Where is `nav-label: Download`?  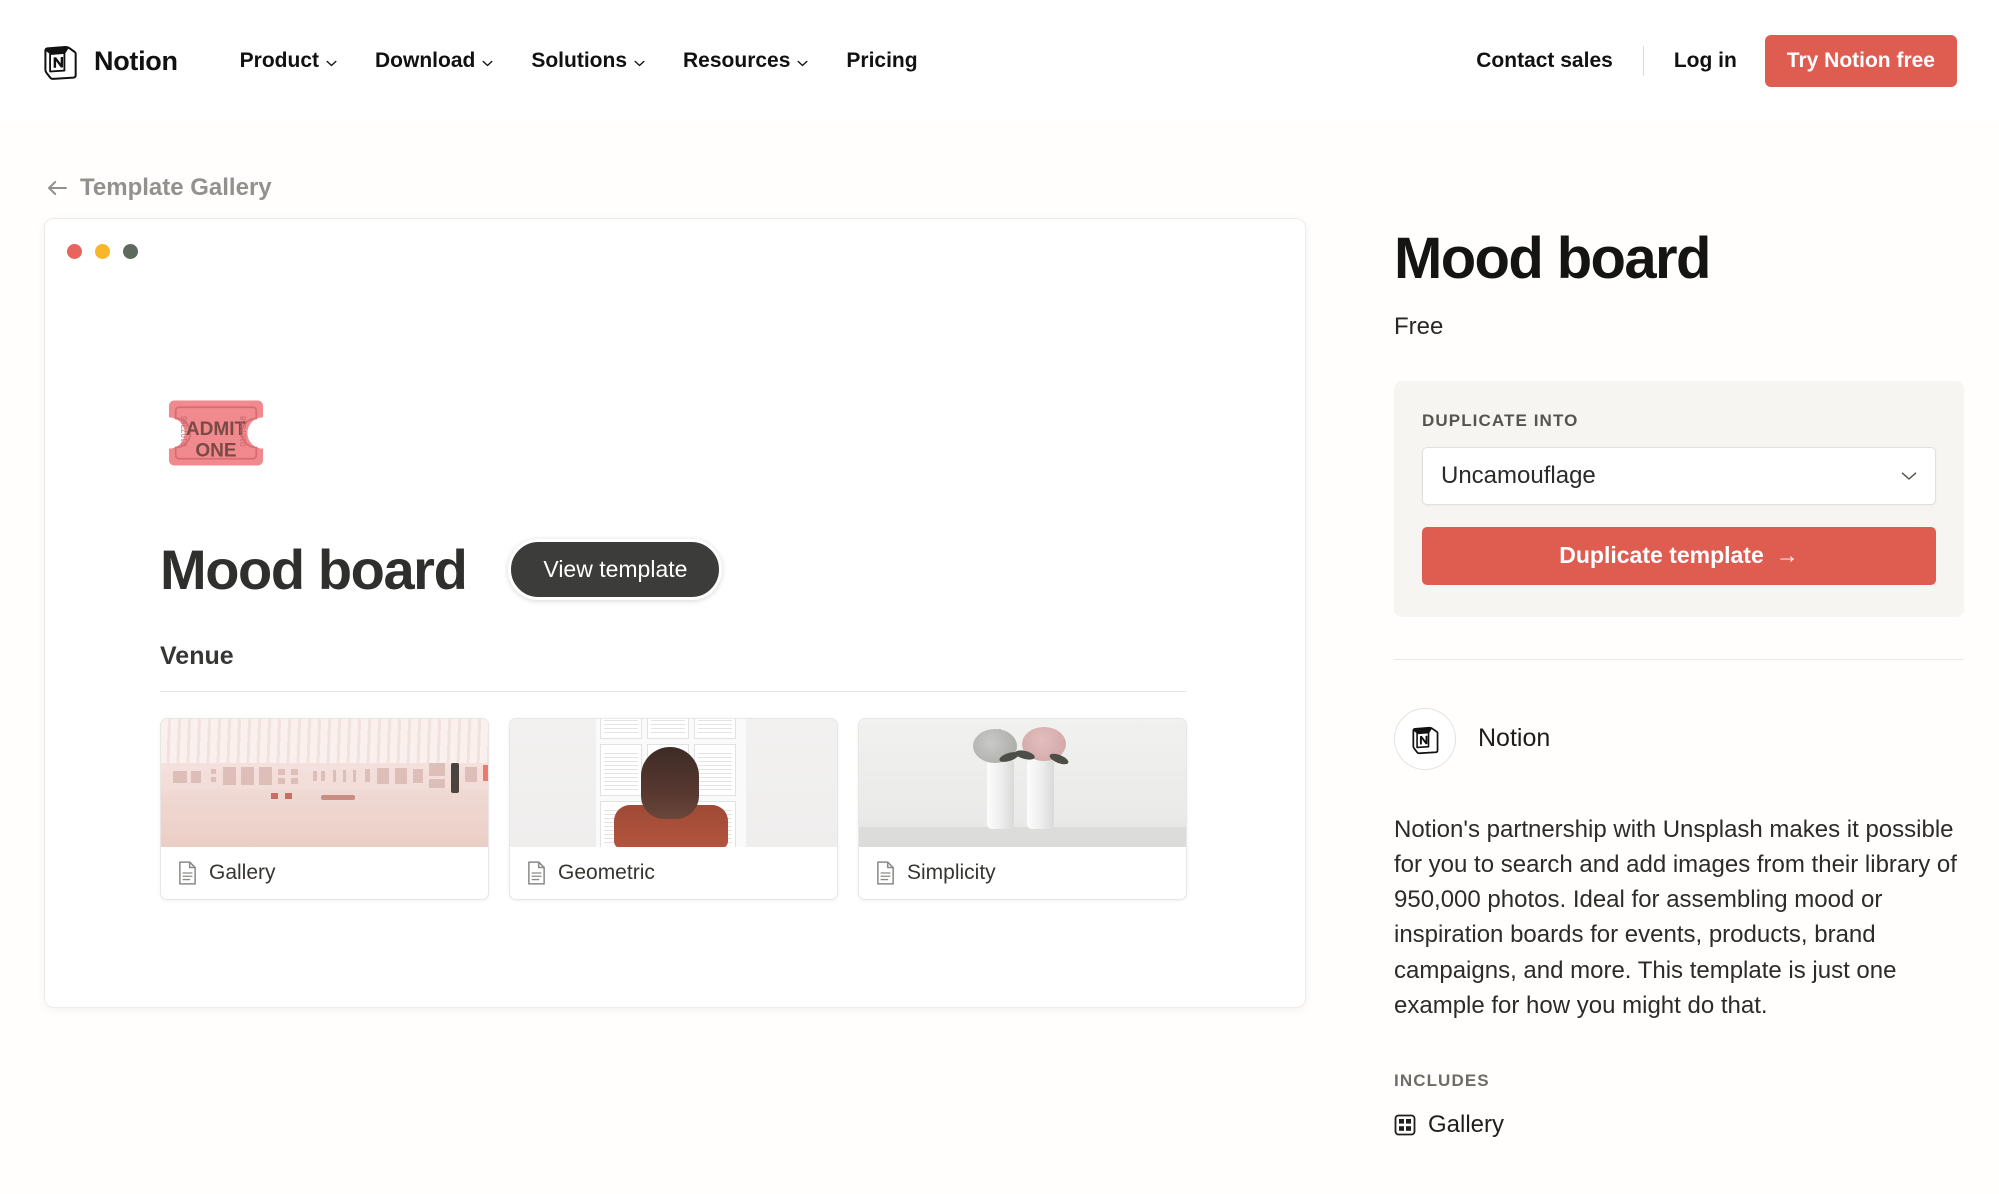
nav-label: Download is located at coordinates (425, 60).